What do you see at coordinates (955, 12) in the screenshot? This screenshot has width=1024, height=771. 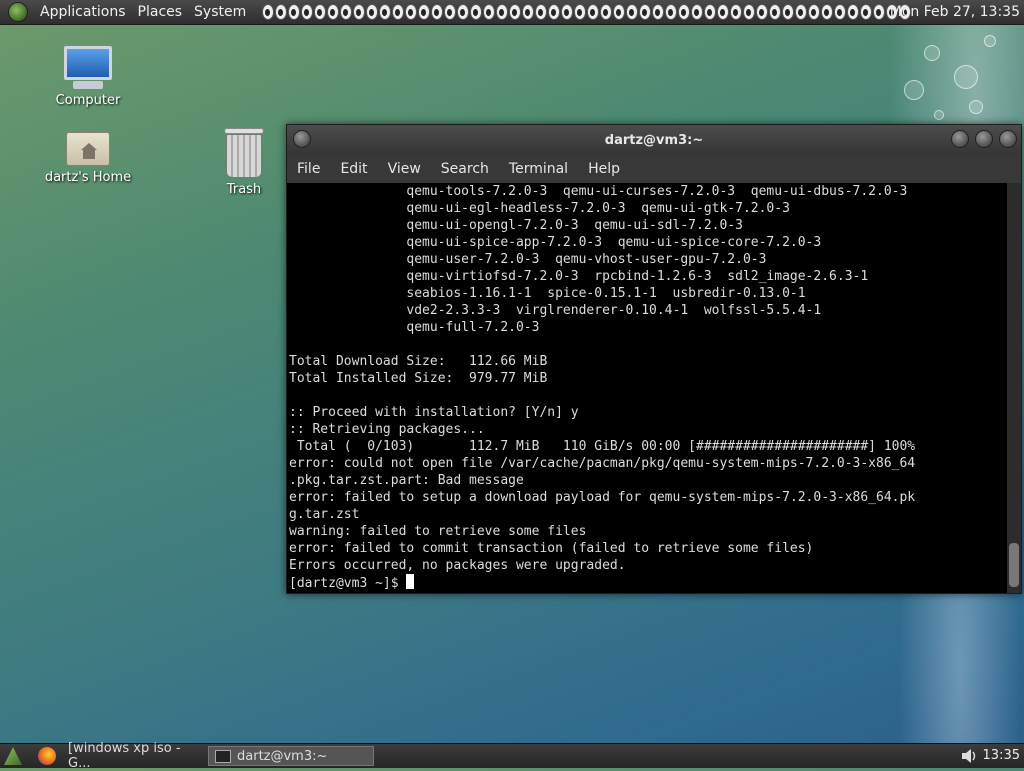 I see `top-clock: Mon Feb 27, 13:35` at bounding box center [955, 12].